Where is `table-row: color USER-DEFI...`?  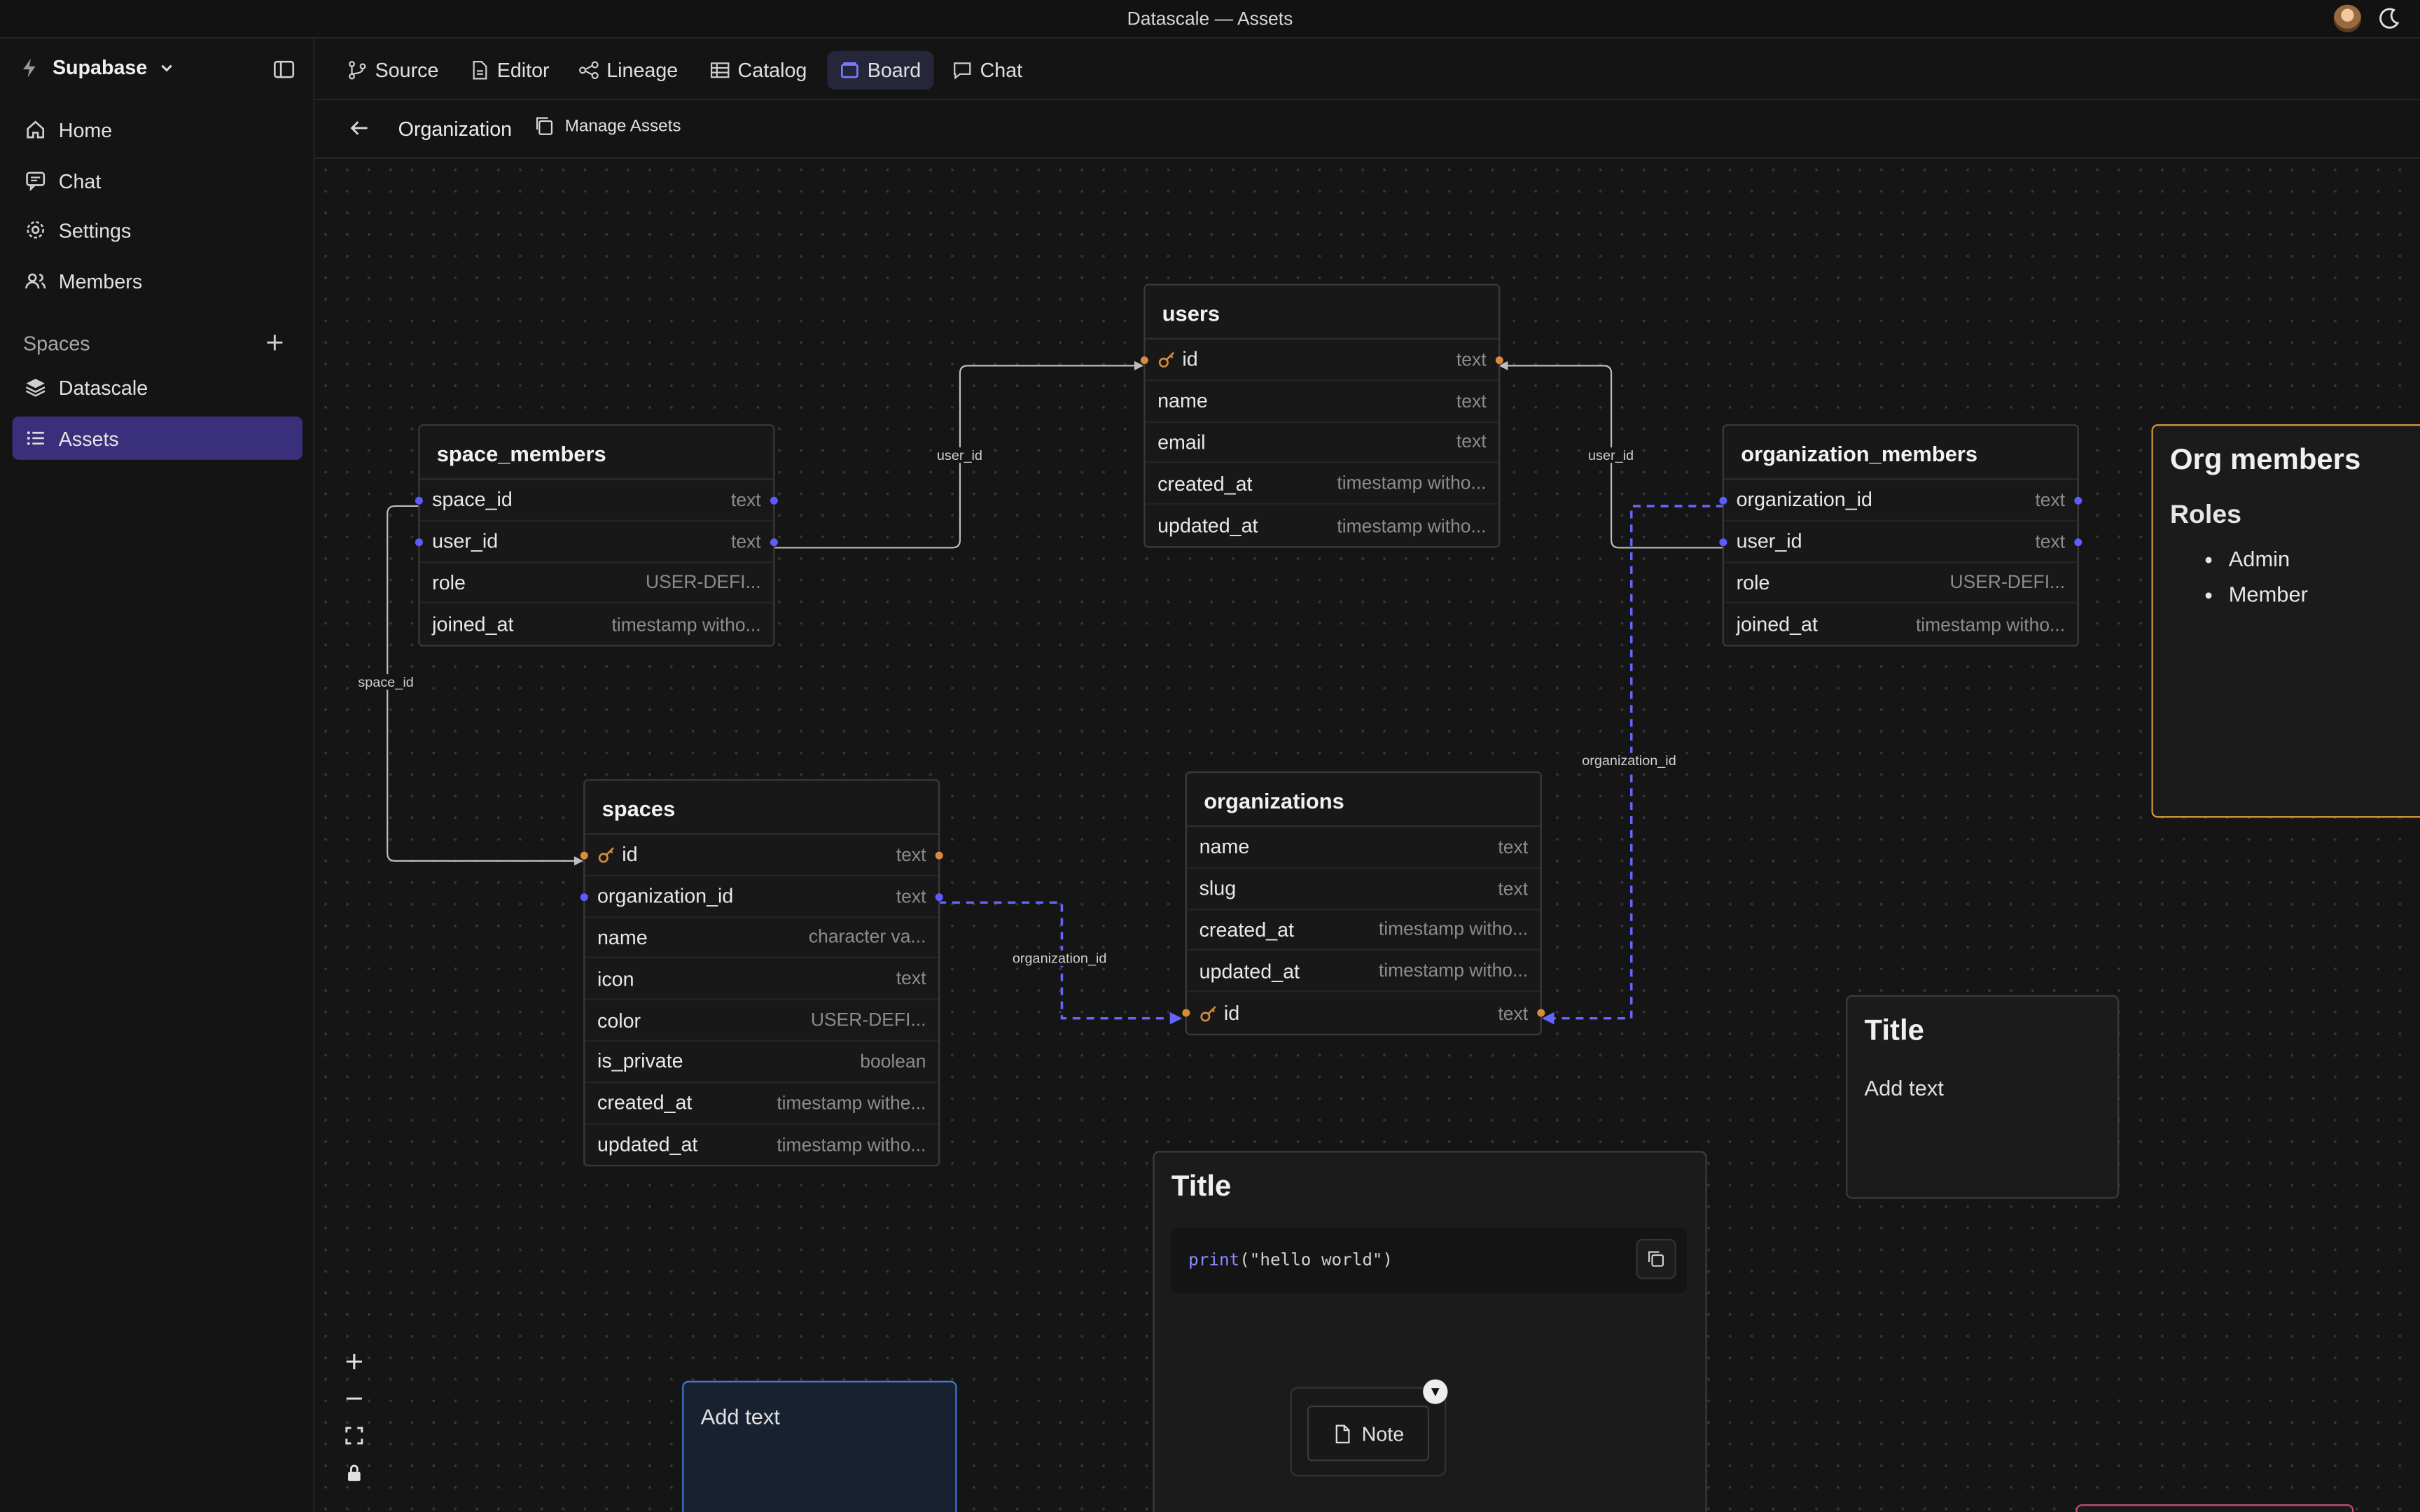
table-row: color USER-DEFI... is located at coordinates (762, 1021).